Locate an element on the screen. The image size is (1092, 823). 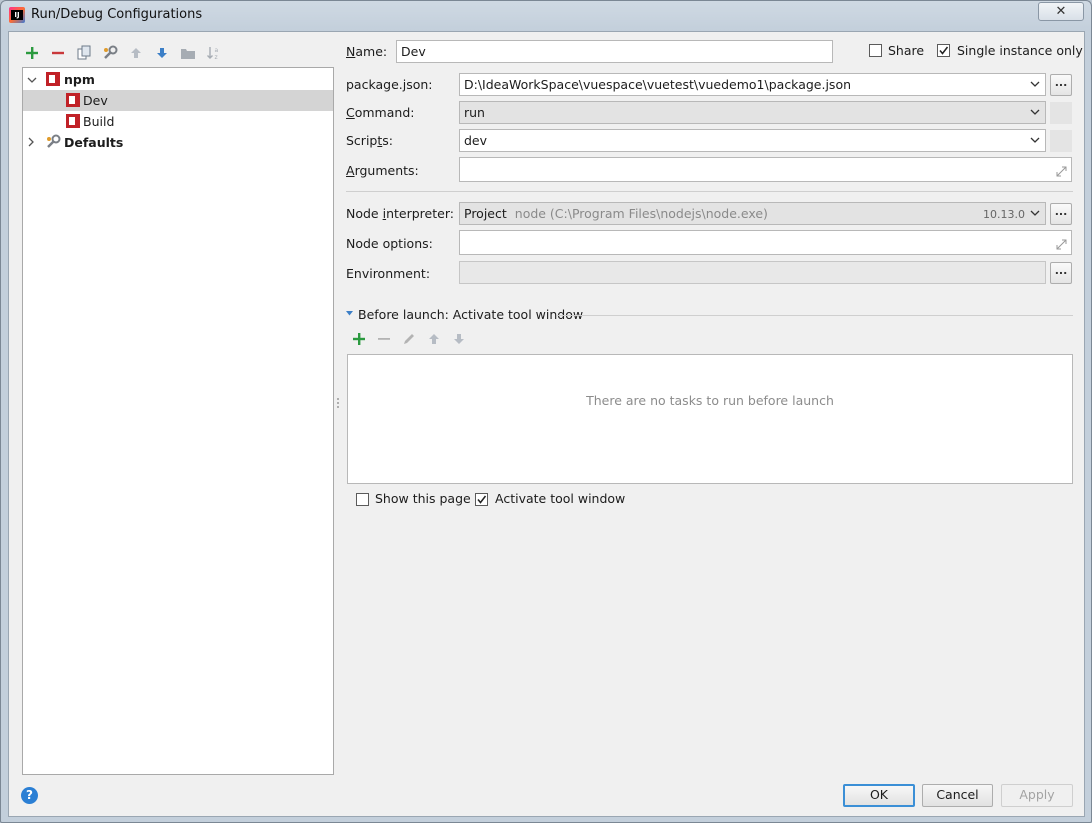
node-options-field is located at coordinates (765, 242).